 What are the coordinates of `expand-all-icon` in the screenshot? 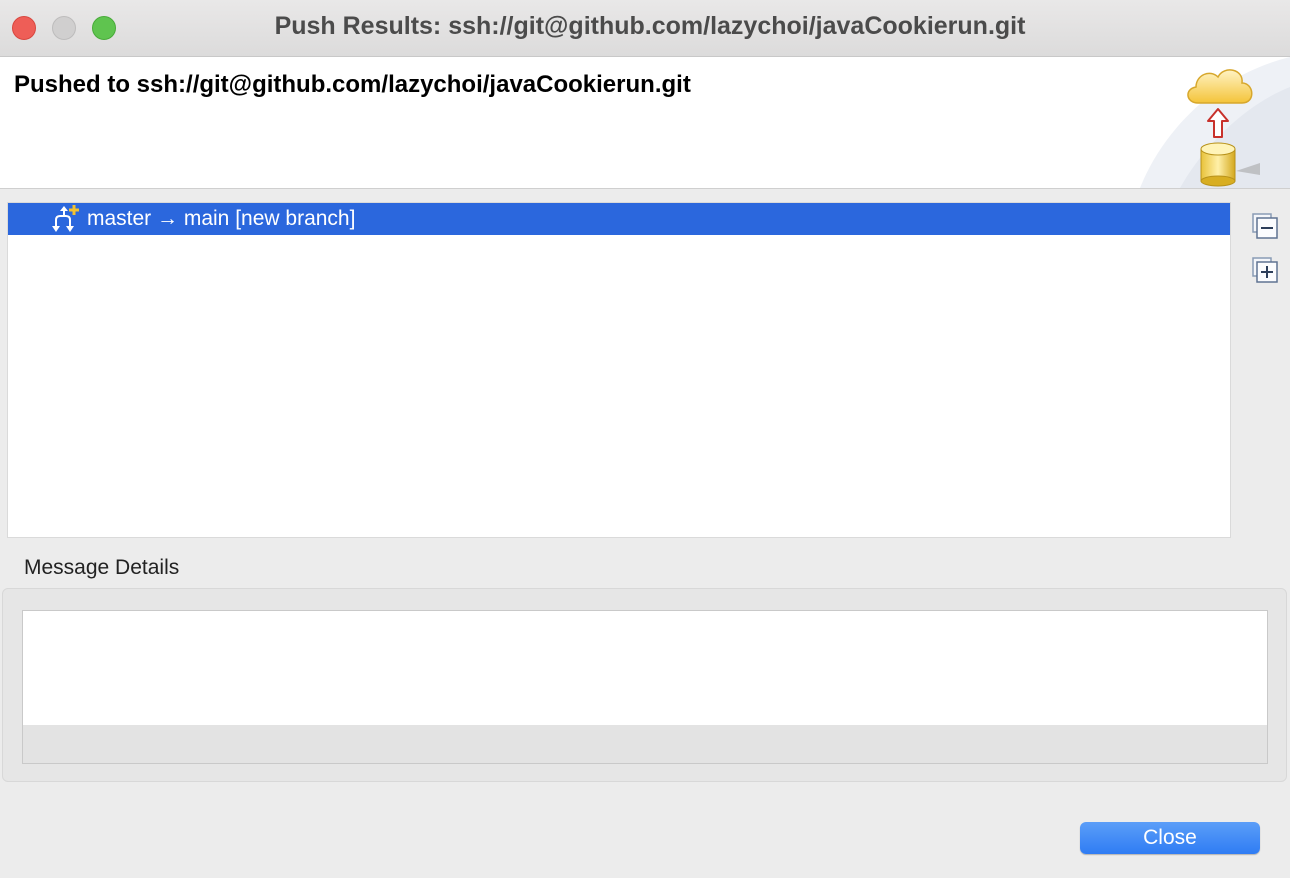 It's located at (1265, 270).